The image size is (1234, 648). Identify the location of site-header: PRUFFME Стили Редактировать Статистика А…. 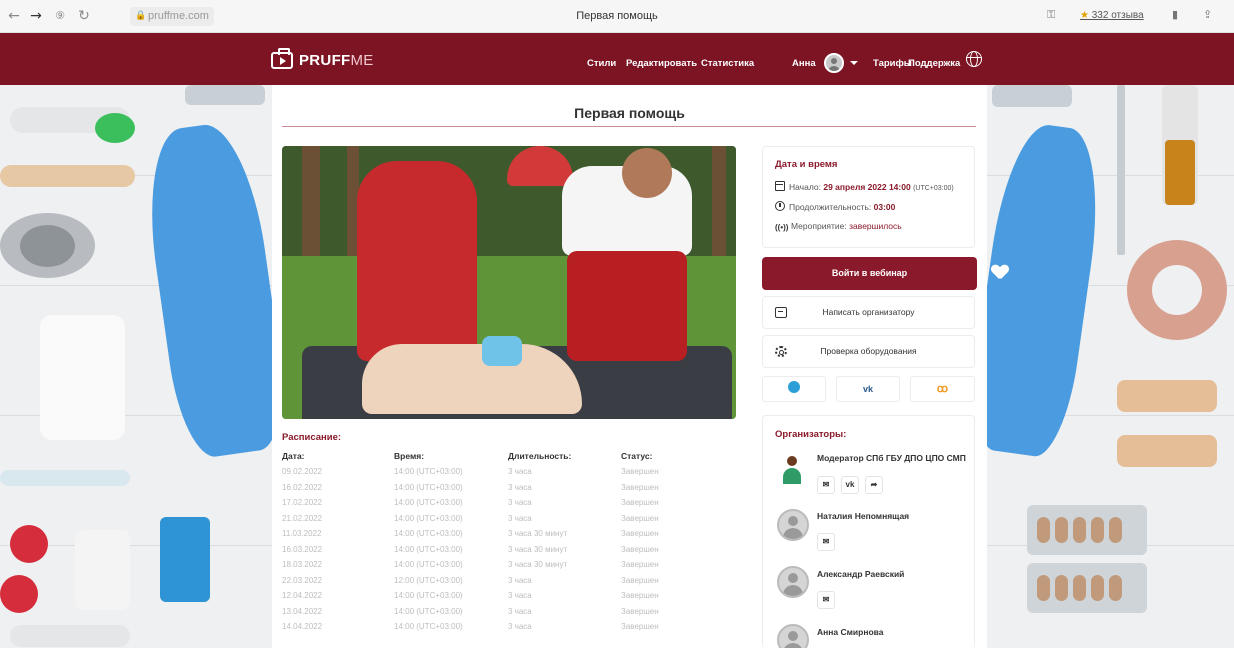
(617, 59).